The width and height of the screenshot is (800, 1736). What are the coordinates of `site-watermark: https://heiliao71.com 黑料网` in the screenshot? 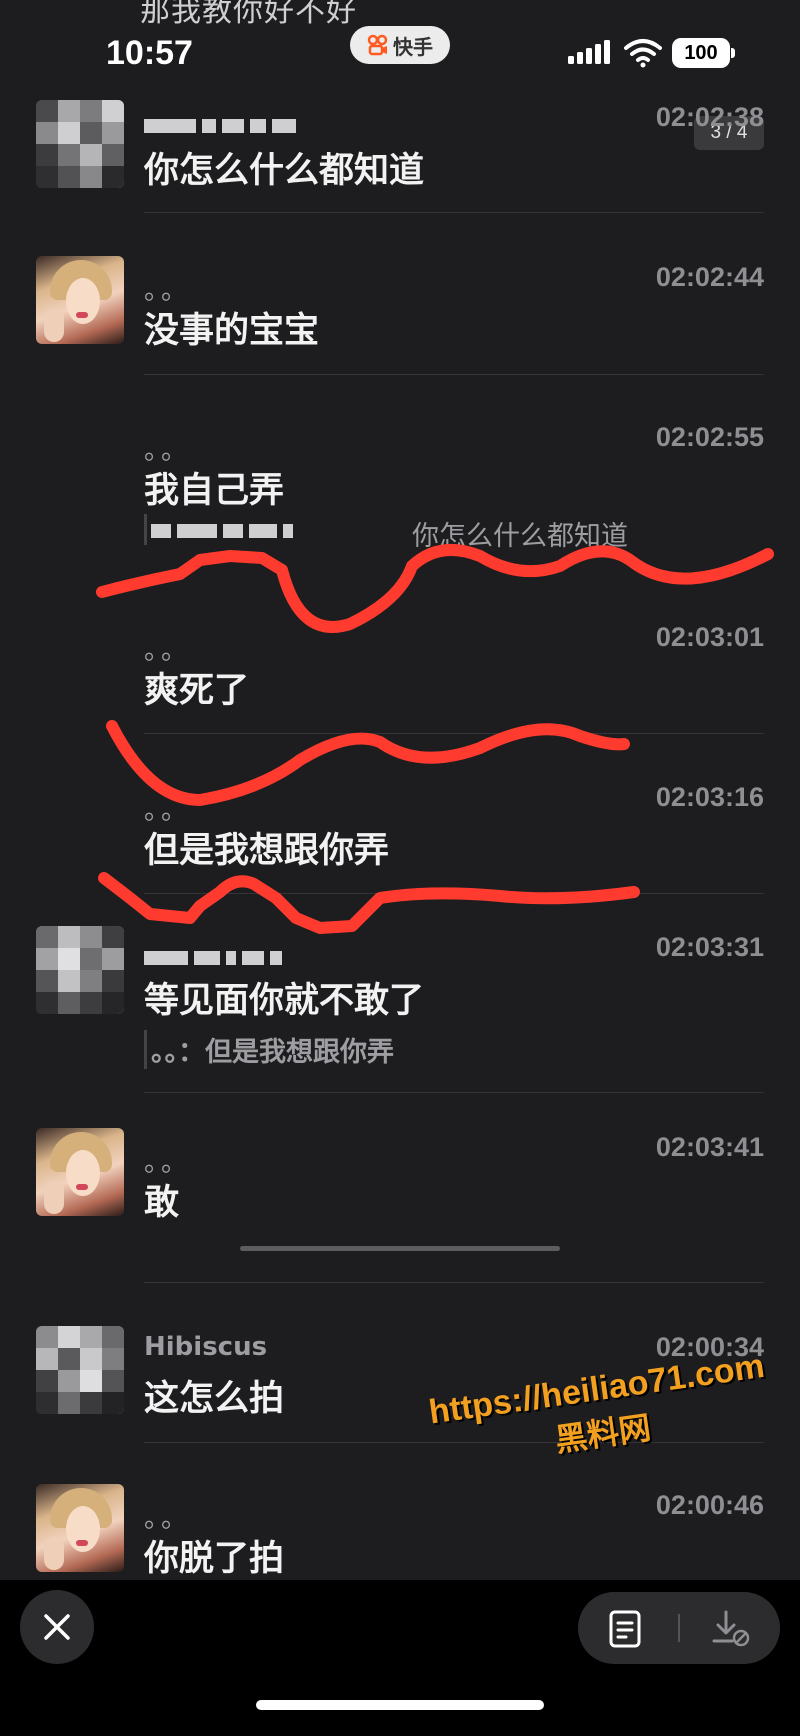 It's located at (600, 1412).